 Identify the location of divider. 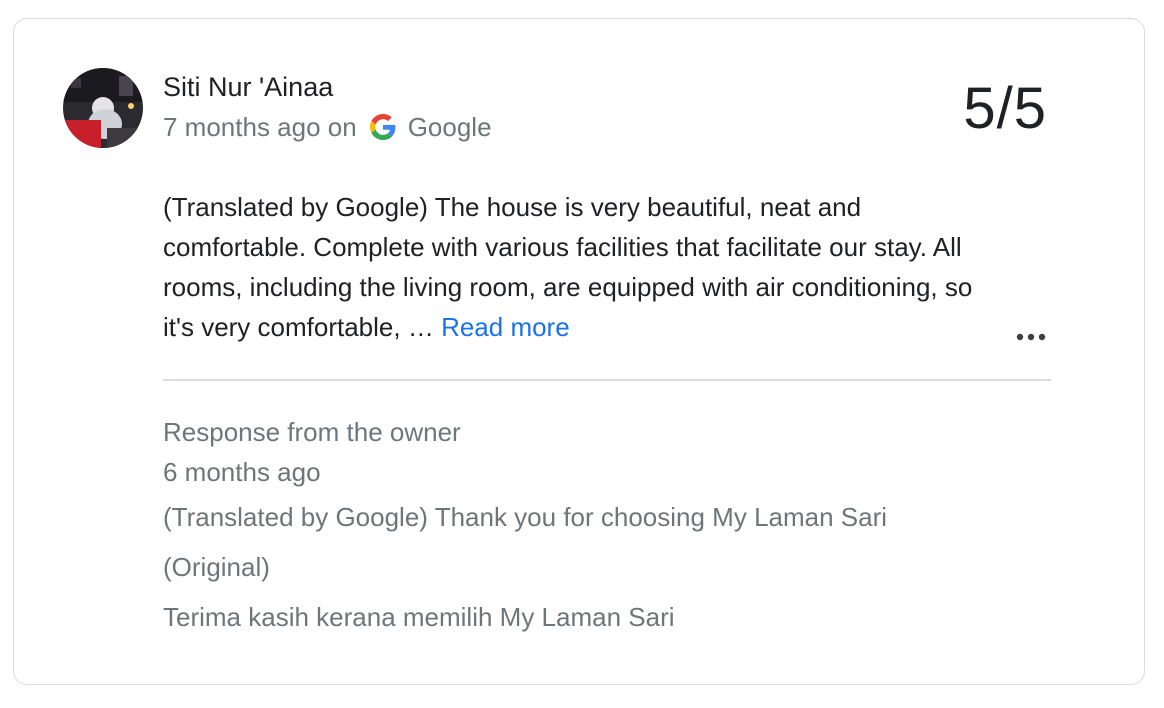
(607, 380).